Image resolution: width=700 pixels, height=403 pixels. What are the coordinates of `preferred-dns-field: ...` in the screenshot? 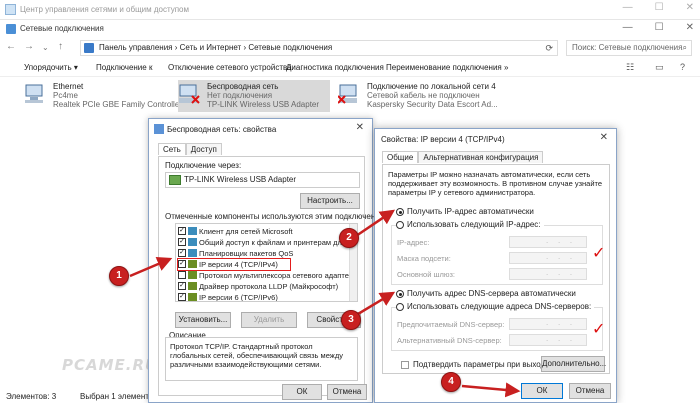 It's located at (548, 324).